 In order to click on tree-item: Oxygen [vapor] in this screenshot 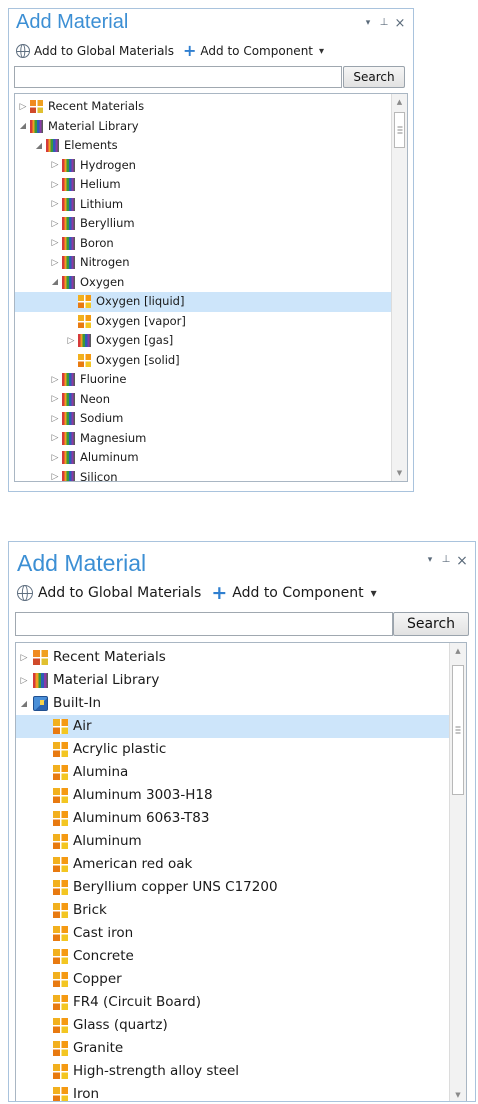, I will do `click(203, 322)`.